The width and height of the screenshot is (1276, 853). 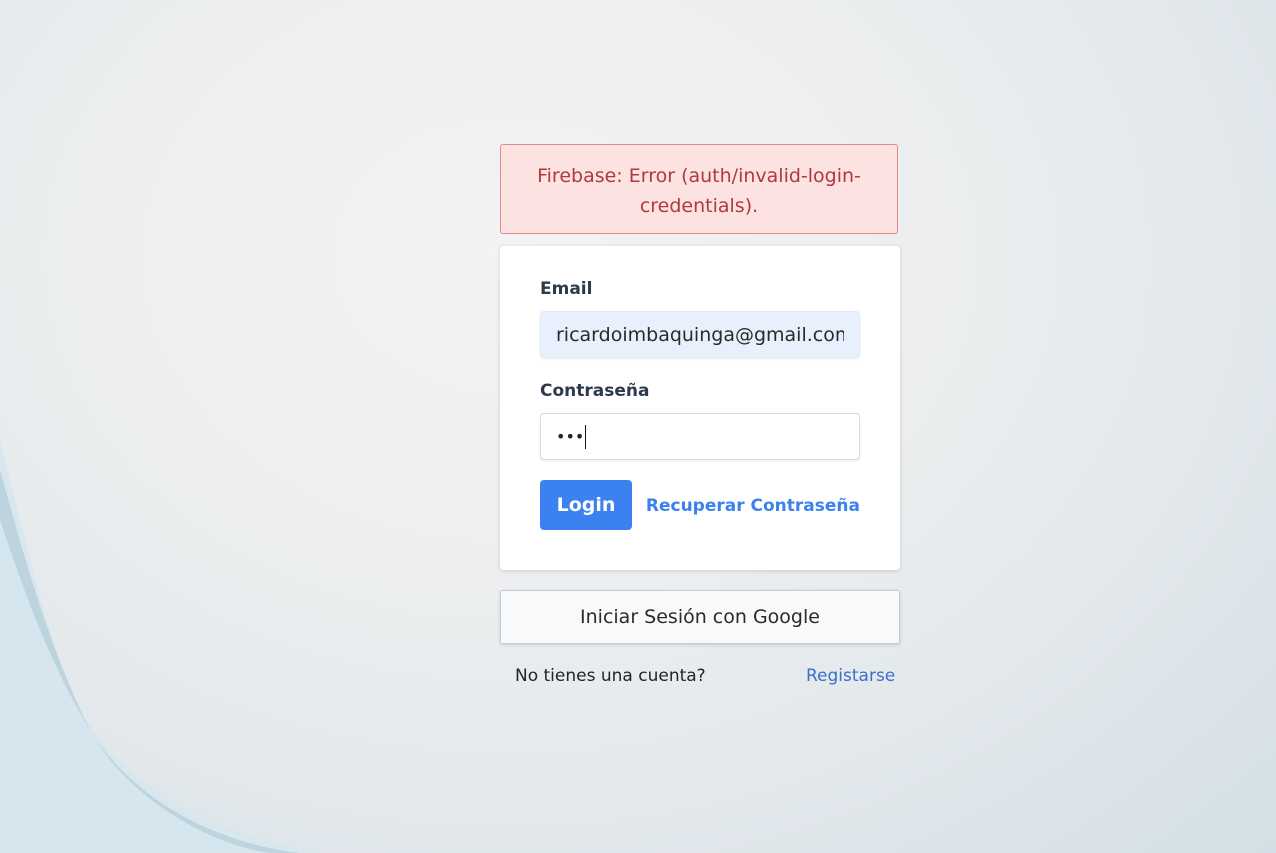 I want to click on login-button: Login, so click(x=586, y=505).